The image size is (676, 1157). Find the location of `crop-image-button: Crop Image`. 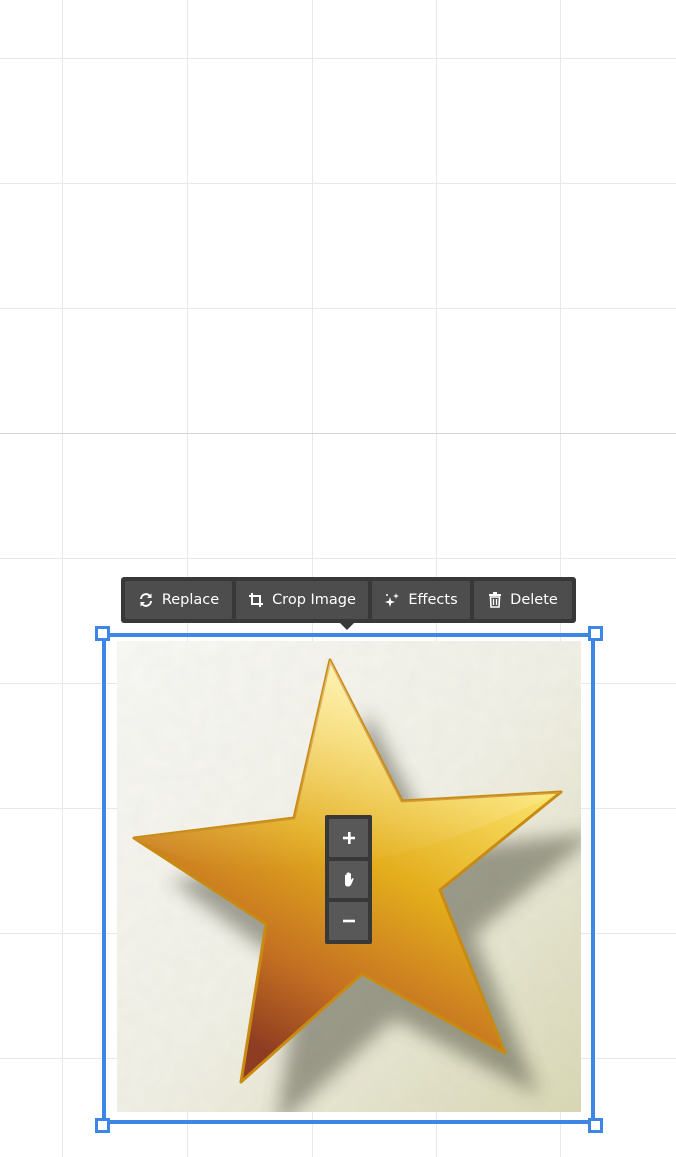

crop-image-button: Crop Image is located at coordinates (302, 600).